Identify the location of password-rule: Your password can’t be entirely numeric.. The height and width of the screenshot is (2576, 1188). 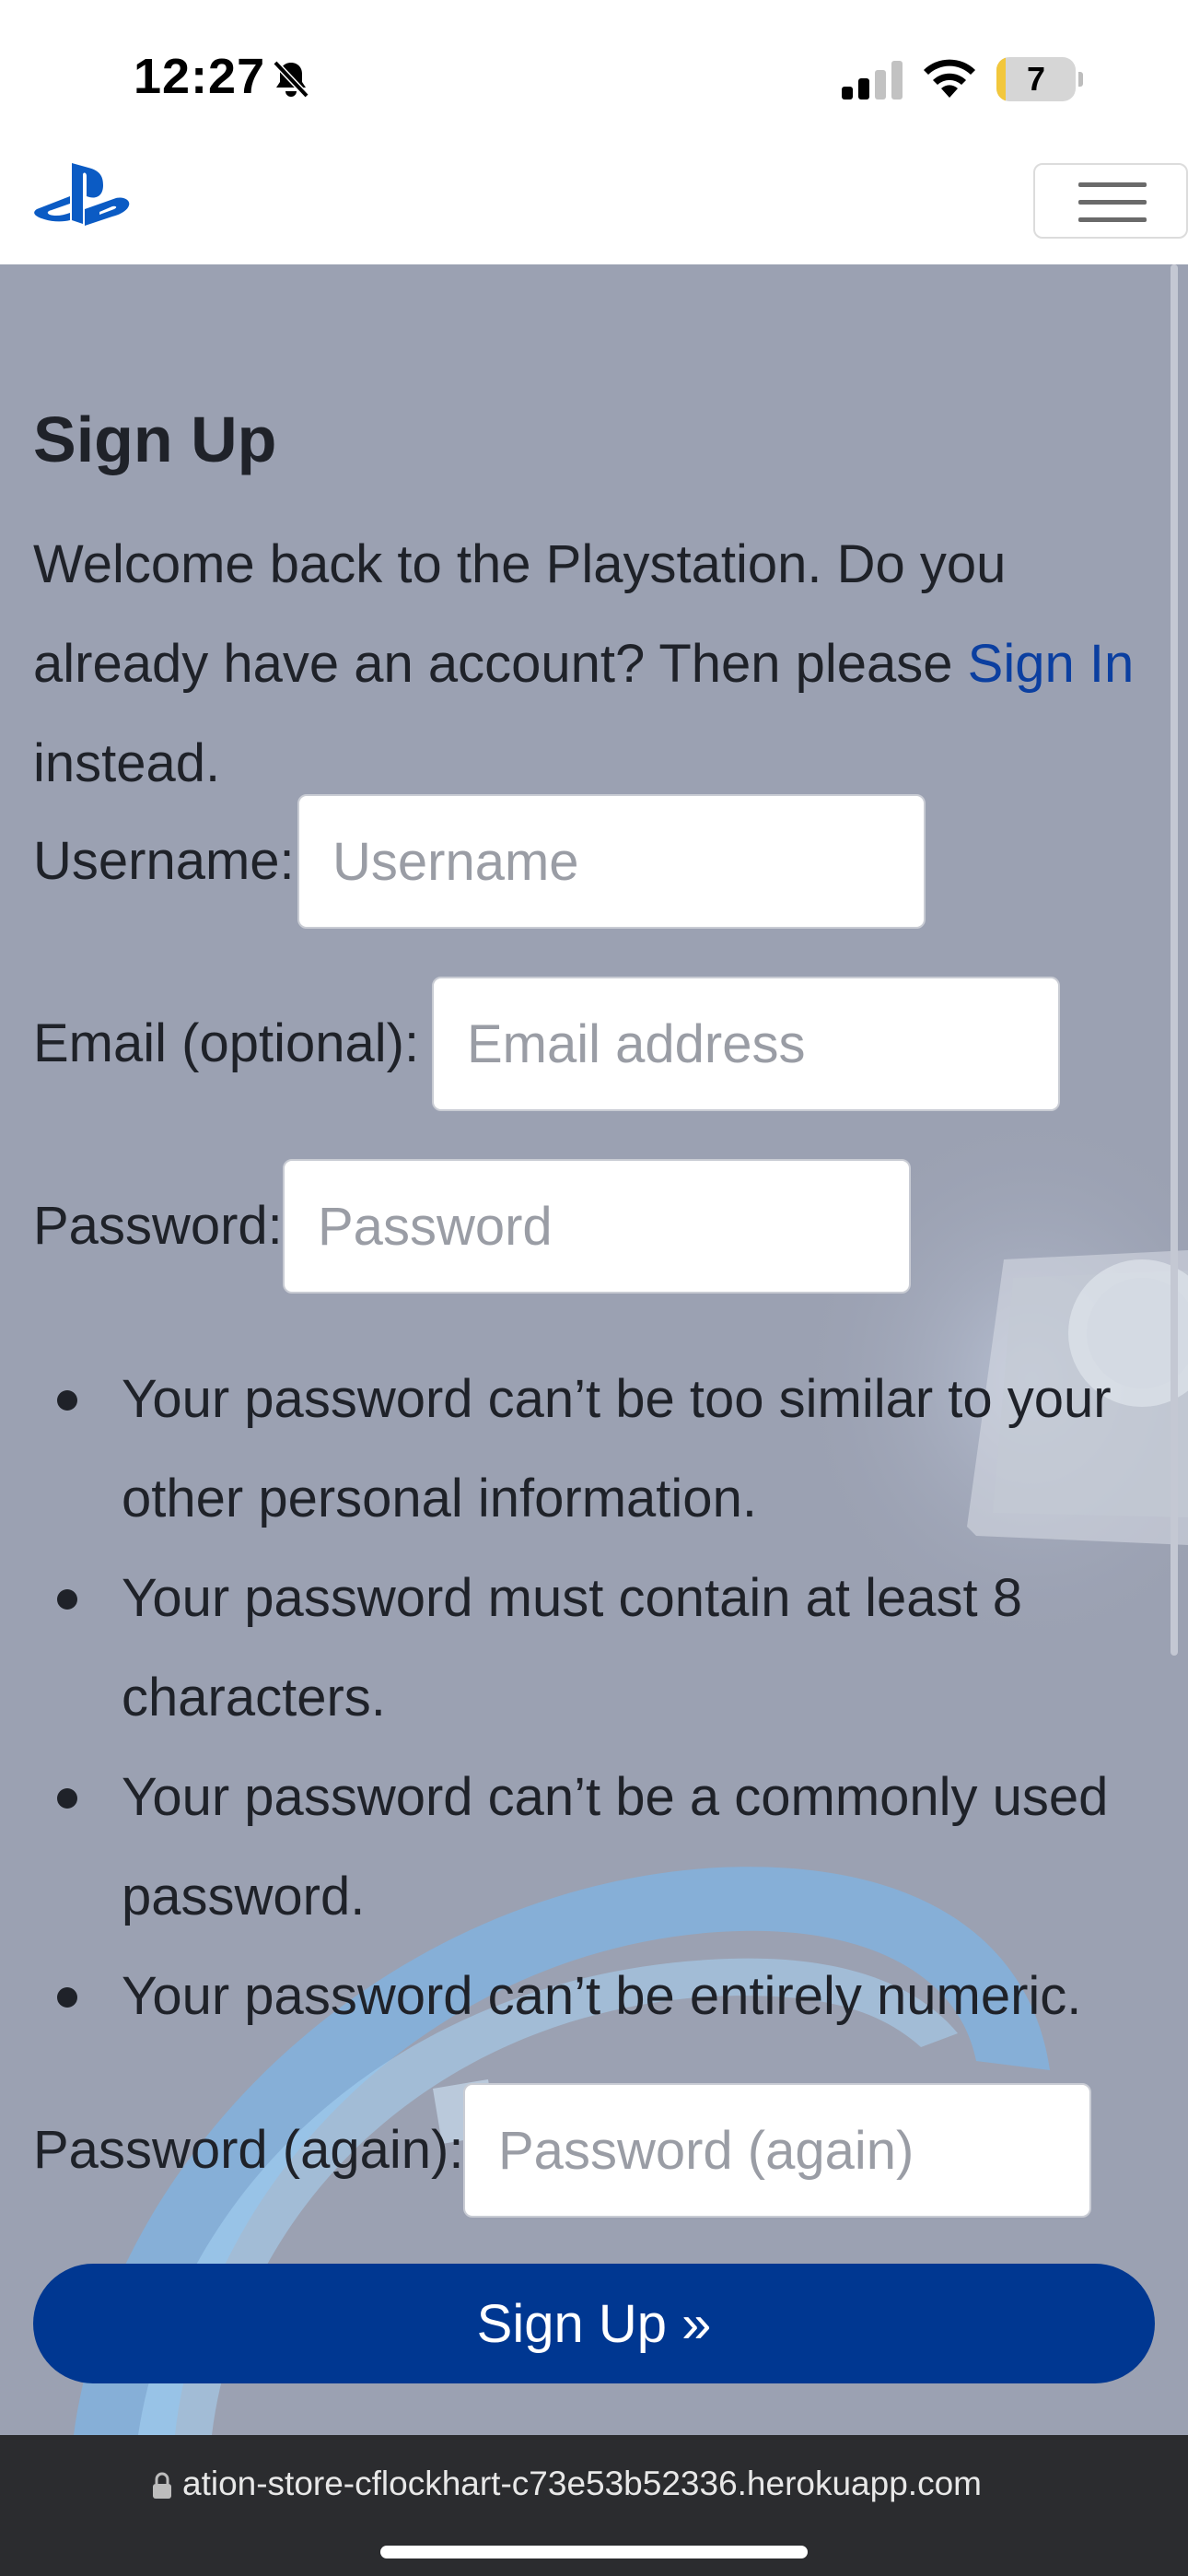
(585, 1996).